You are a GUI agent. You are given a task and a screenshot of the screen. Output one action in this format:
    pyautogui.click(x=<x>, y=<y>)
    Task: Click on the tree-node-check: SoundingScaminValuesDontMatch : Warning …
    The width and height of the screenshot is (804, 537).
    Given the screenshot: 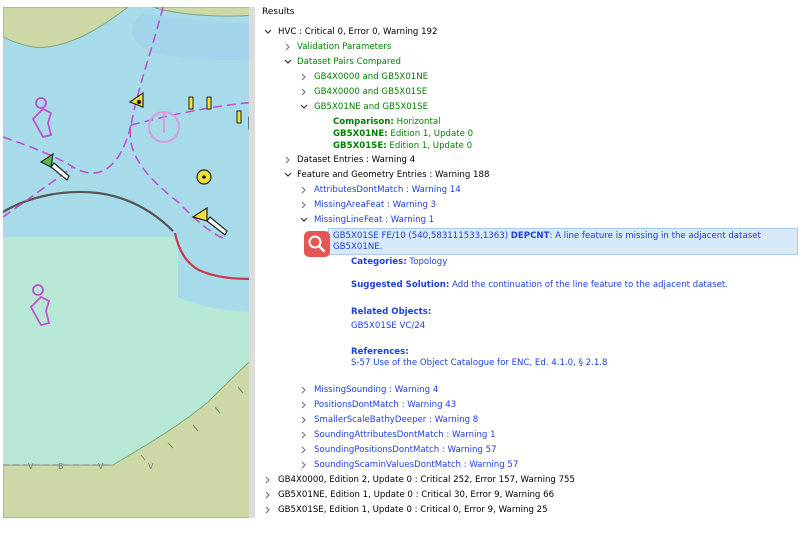 What is the action you would take?
    pyautogui.click(x=416, y=465)
    